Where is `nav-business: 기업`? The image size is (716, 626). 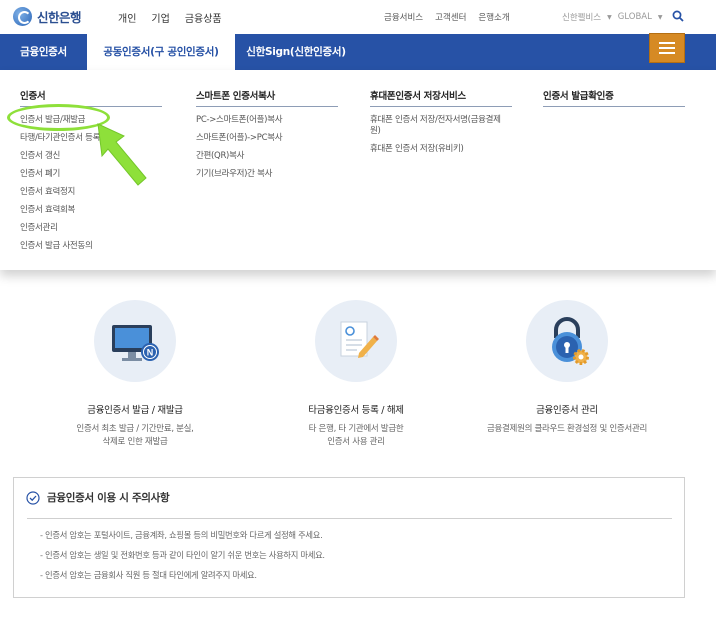
nav-business: 기업 is located at coordinates (160, 17).